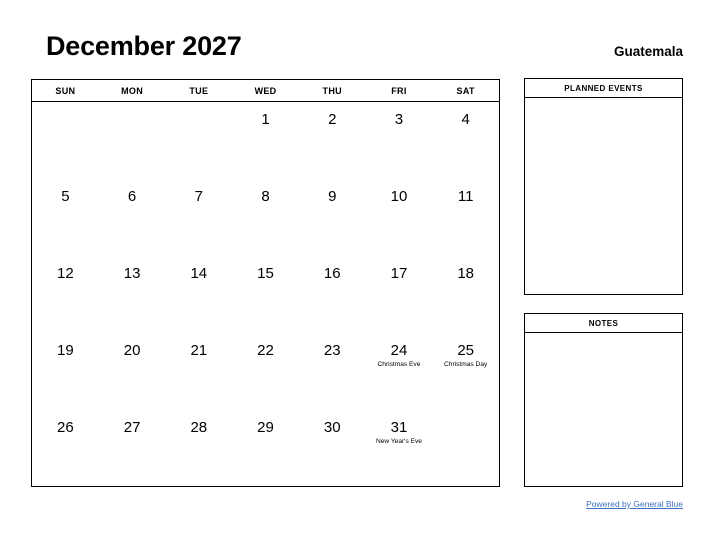 Image resolution: width=712 pixels, height=550 pixels. Describe the element at coordinates (466, 273) in the screenshot. I see `day-number: 18` at that location.